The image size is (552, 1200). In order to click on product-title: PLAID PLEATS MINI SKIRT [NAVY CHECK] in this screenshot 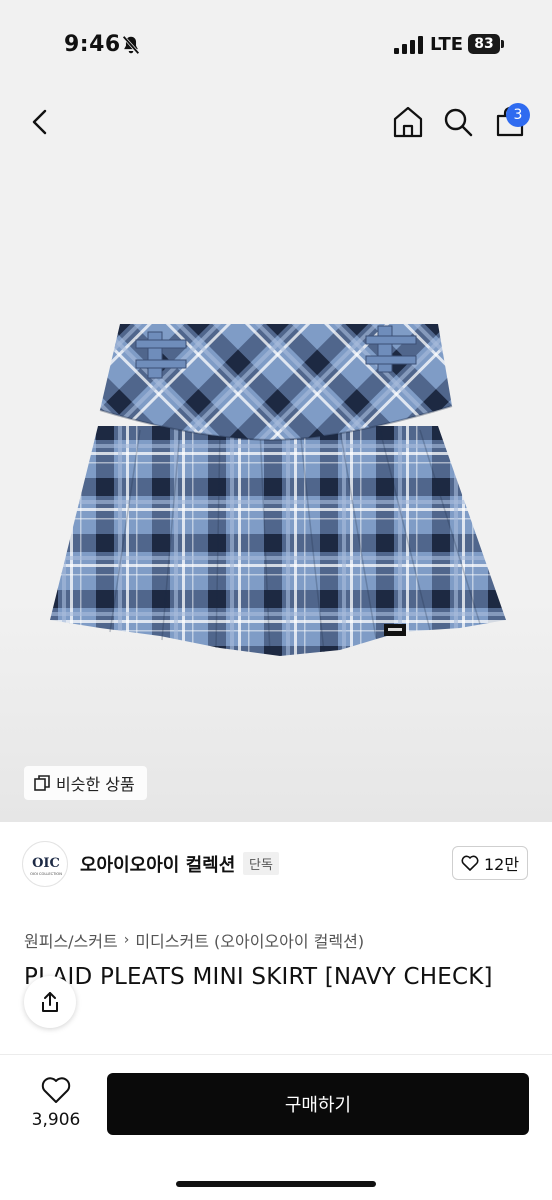, I will do `click(258, 977)`.